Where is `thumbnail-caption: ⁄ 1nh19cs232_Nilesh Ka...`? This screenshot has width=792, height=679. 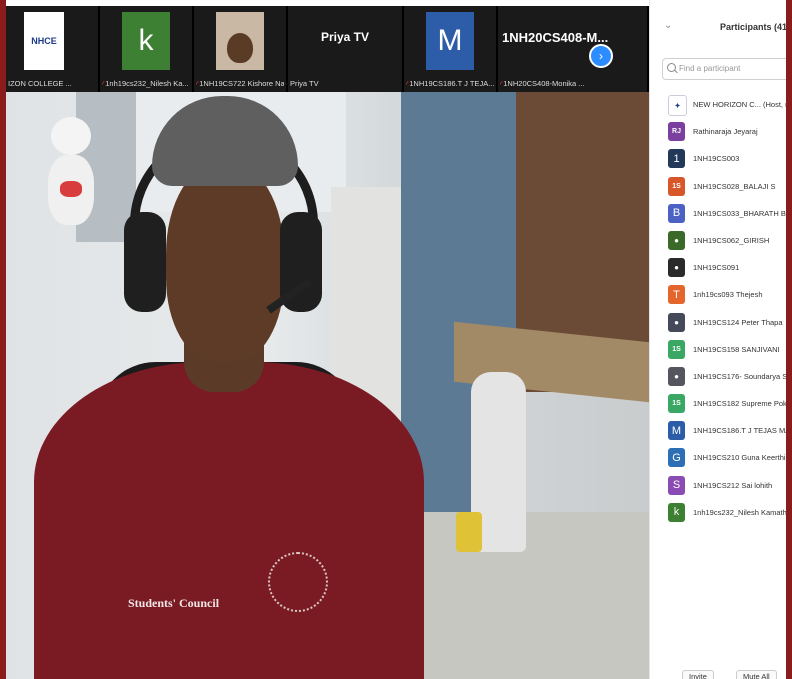
thumbnail-caption: ⁄ 1nh19cs232_Nilesh Ka... is located at coordinates (145, 83).